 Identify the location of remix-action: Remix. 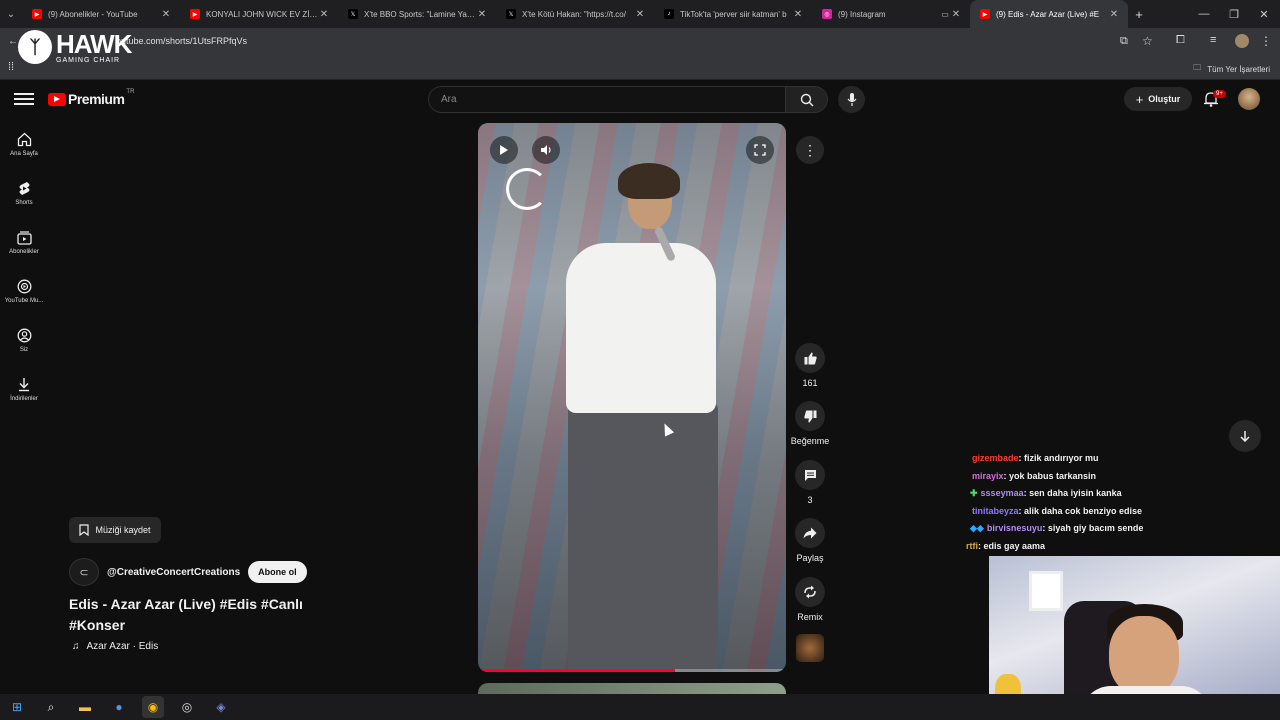
(810, 599).